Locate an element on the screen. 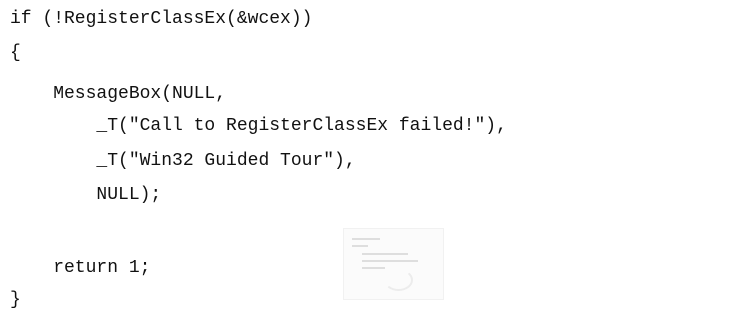  code-line-title-text: _T("Win32 Guided Tour"), is located at coordinates (183, 161).